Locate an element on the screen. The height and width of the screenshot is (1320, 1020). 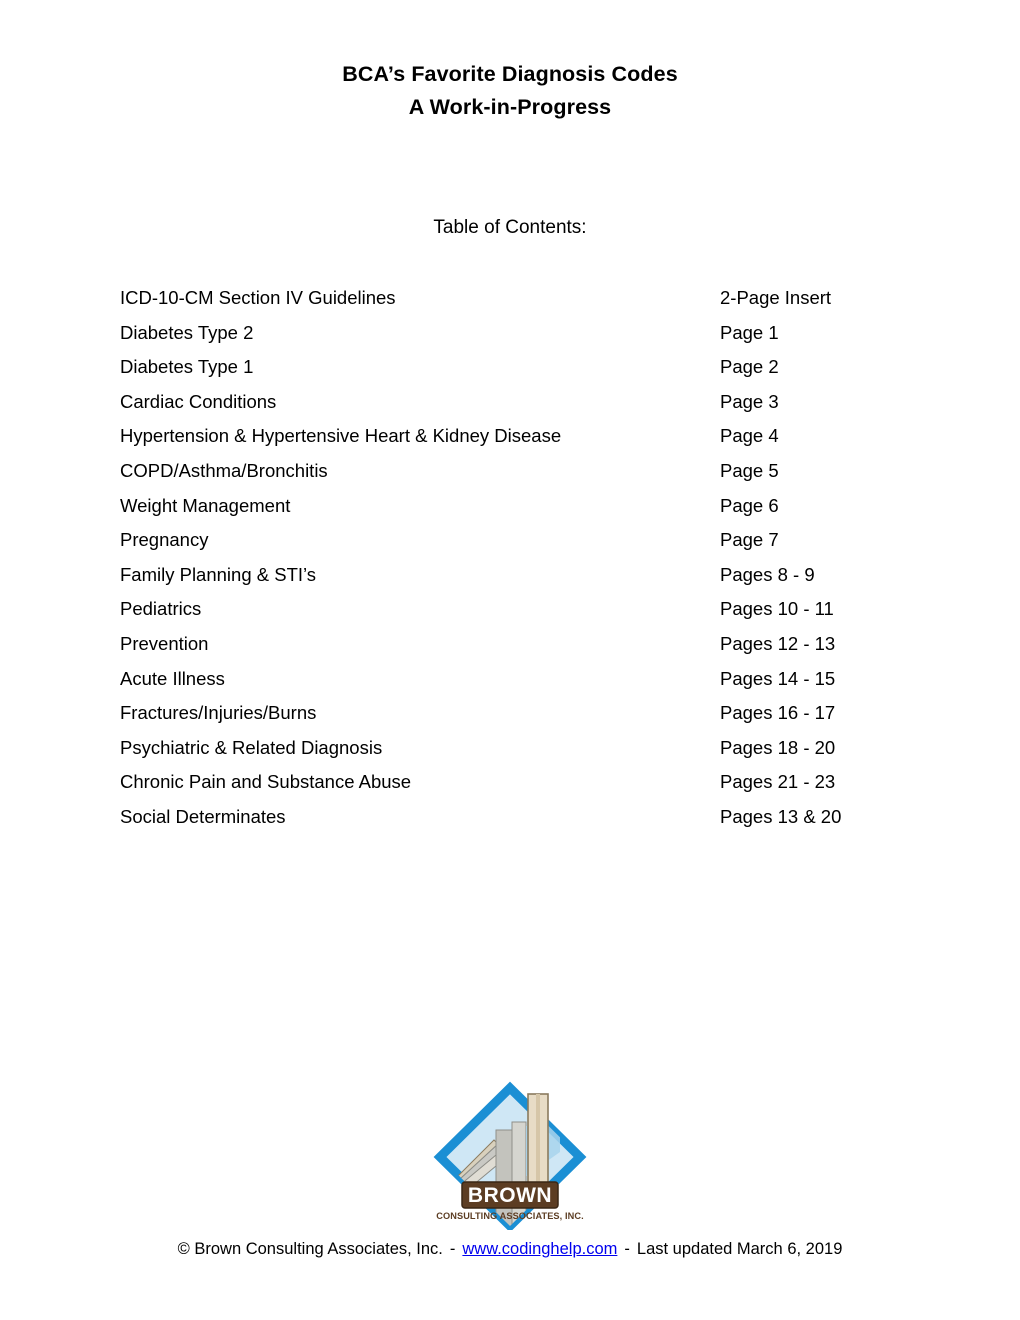
toc-entry-label: Weight Management is located at coordinates (205, 506).